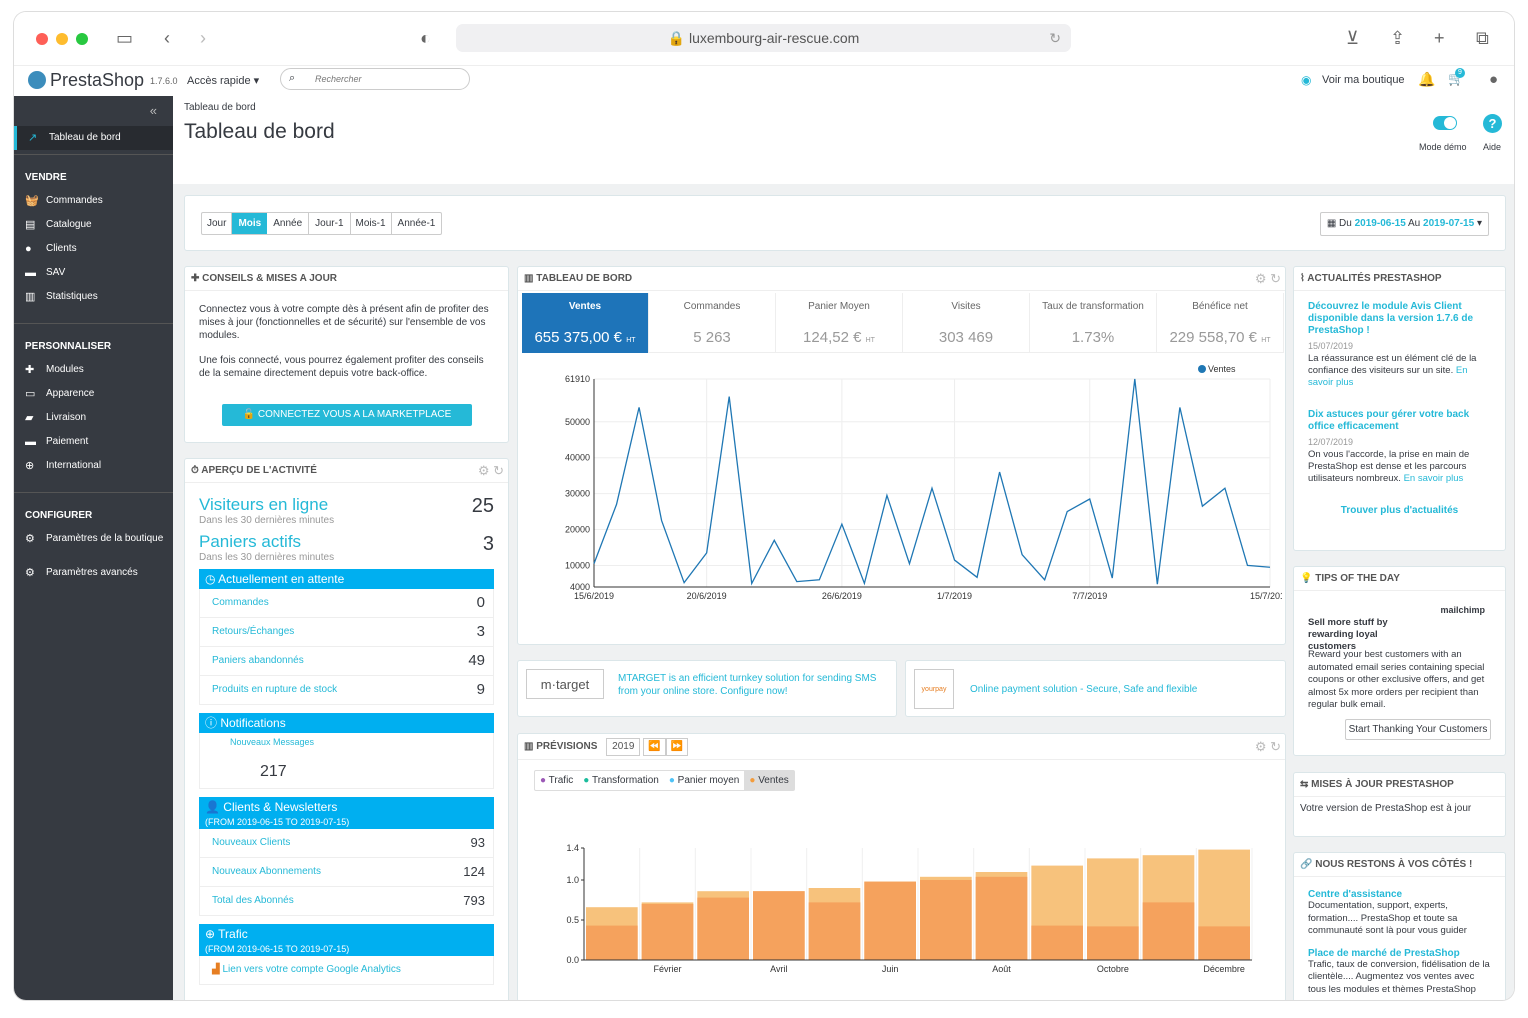 This screenshot has width=1528, height=1018. Describe the element at coordinates (1493, 79) in the screenshot. I see `user-icon: ●` at that location.